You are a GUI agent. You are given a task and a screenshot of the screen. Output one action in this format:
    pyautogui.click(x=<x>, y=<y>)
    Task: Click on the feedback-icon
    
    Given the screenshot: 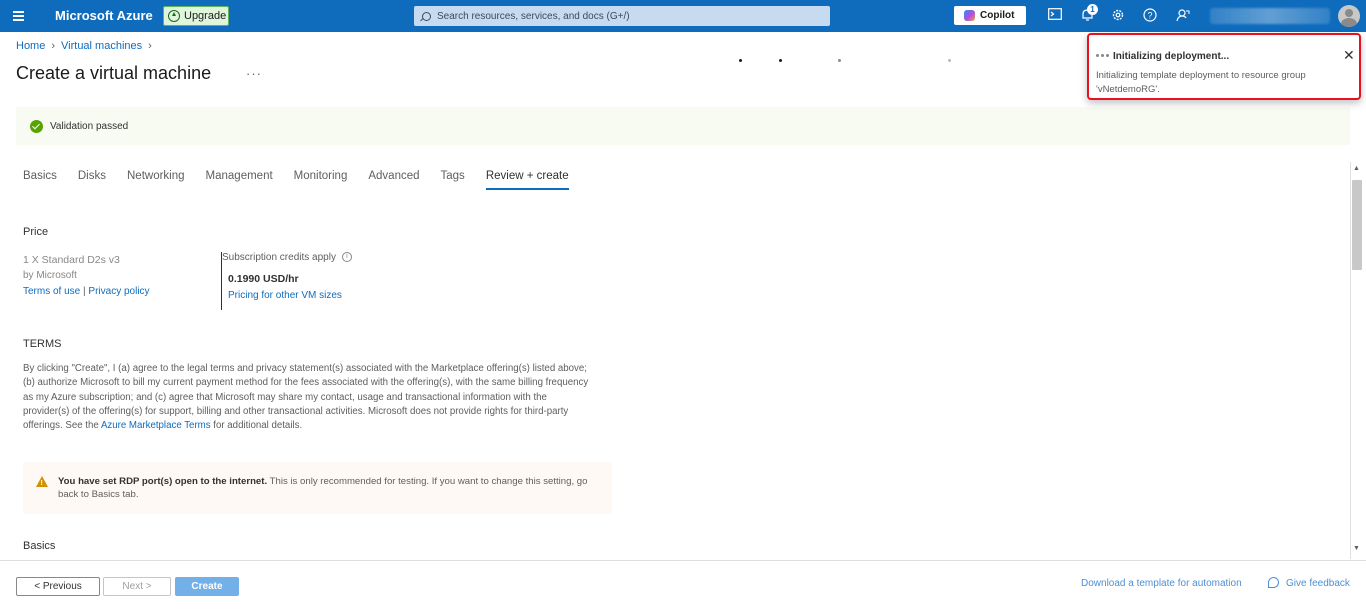 What is the action you would take?
    pyautogui.click(x=1183, y=16)
    